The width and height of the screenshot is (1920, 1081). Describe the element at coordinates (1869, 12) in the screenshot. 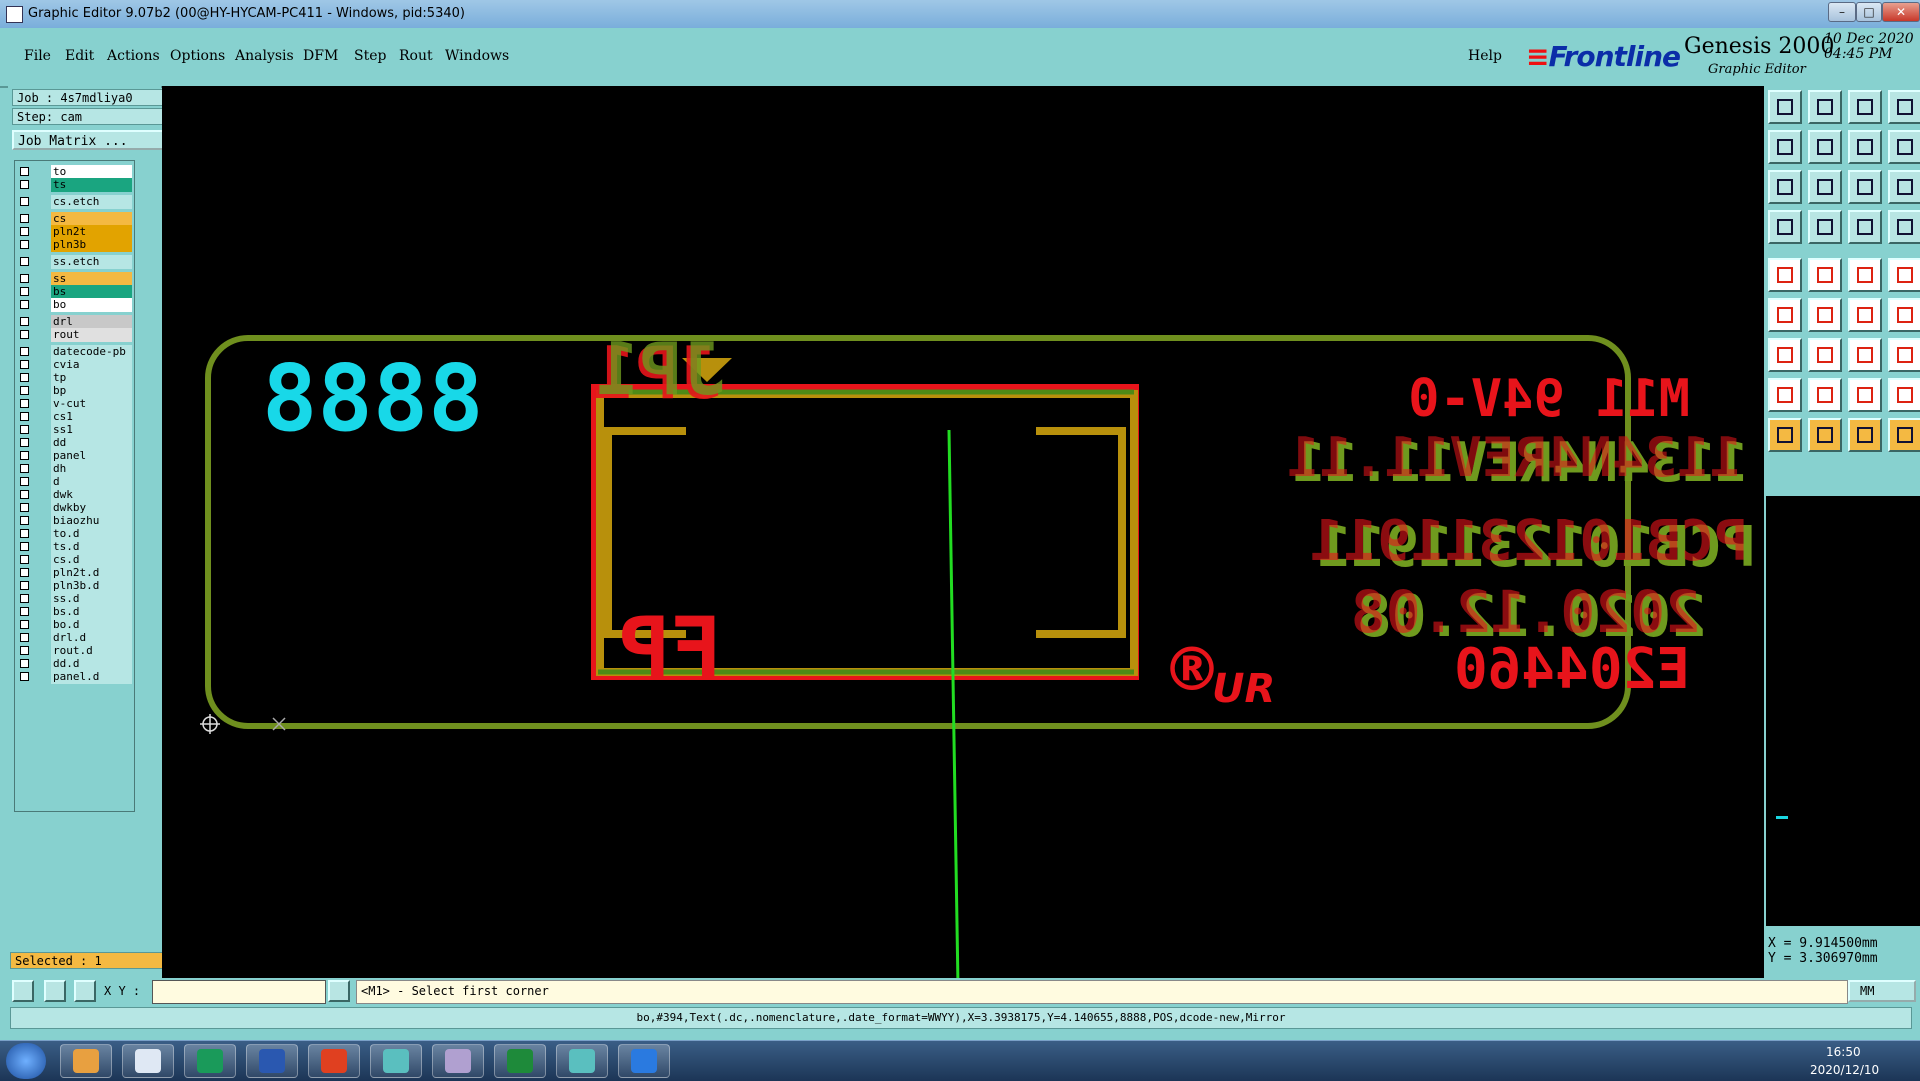

I see `maximize-button: □` at that location.